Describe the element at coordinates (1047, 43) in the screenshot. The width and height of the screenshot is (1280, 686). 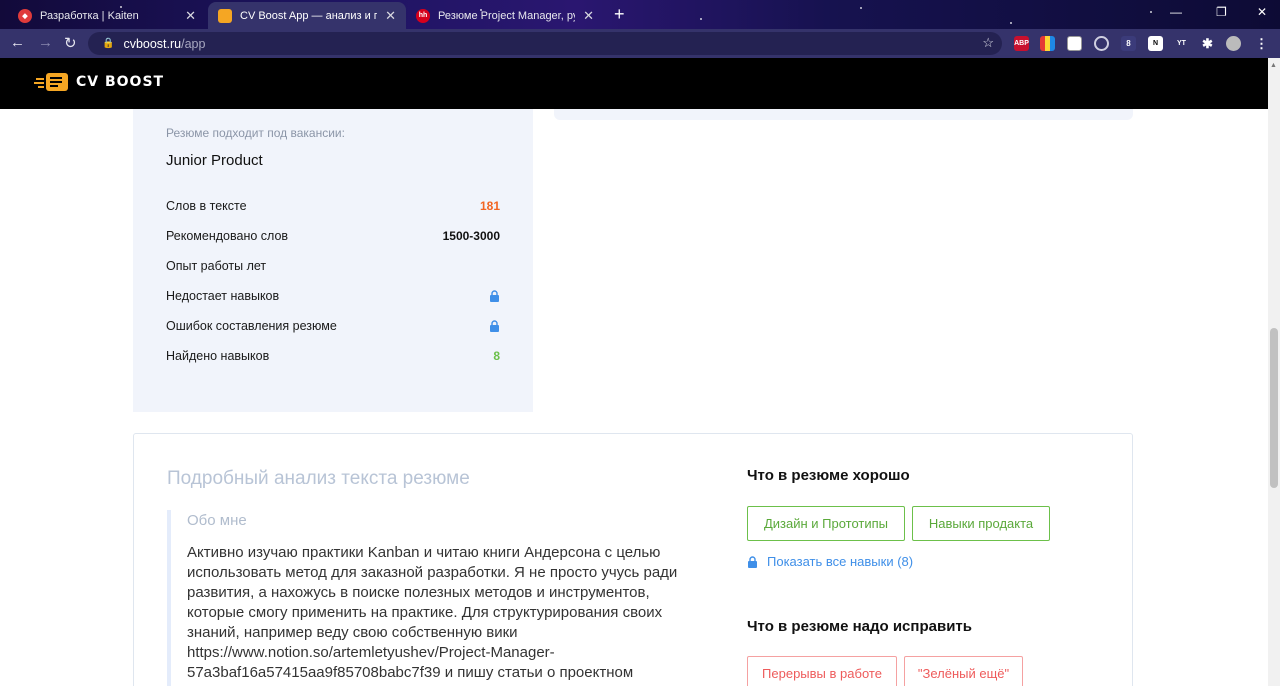
I see `flag-extension-icon` at that location.